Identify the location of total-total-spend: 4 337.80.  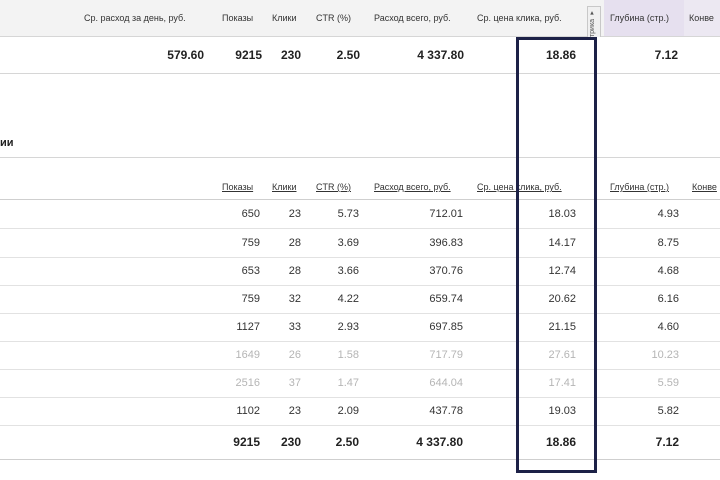
(439, 442).